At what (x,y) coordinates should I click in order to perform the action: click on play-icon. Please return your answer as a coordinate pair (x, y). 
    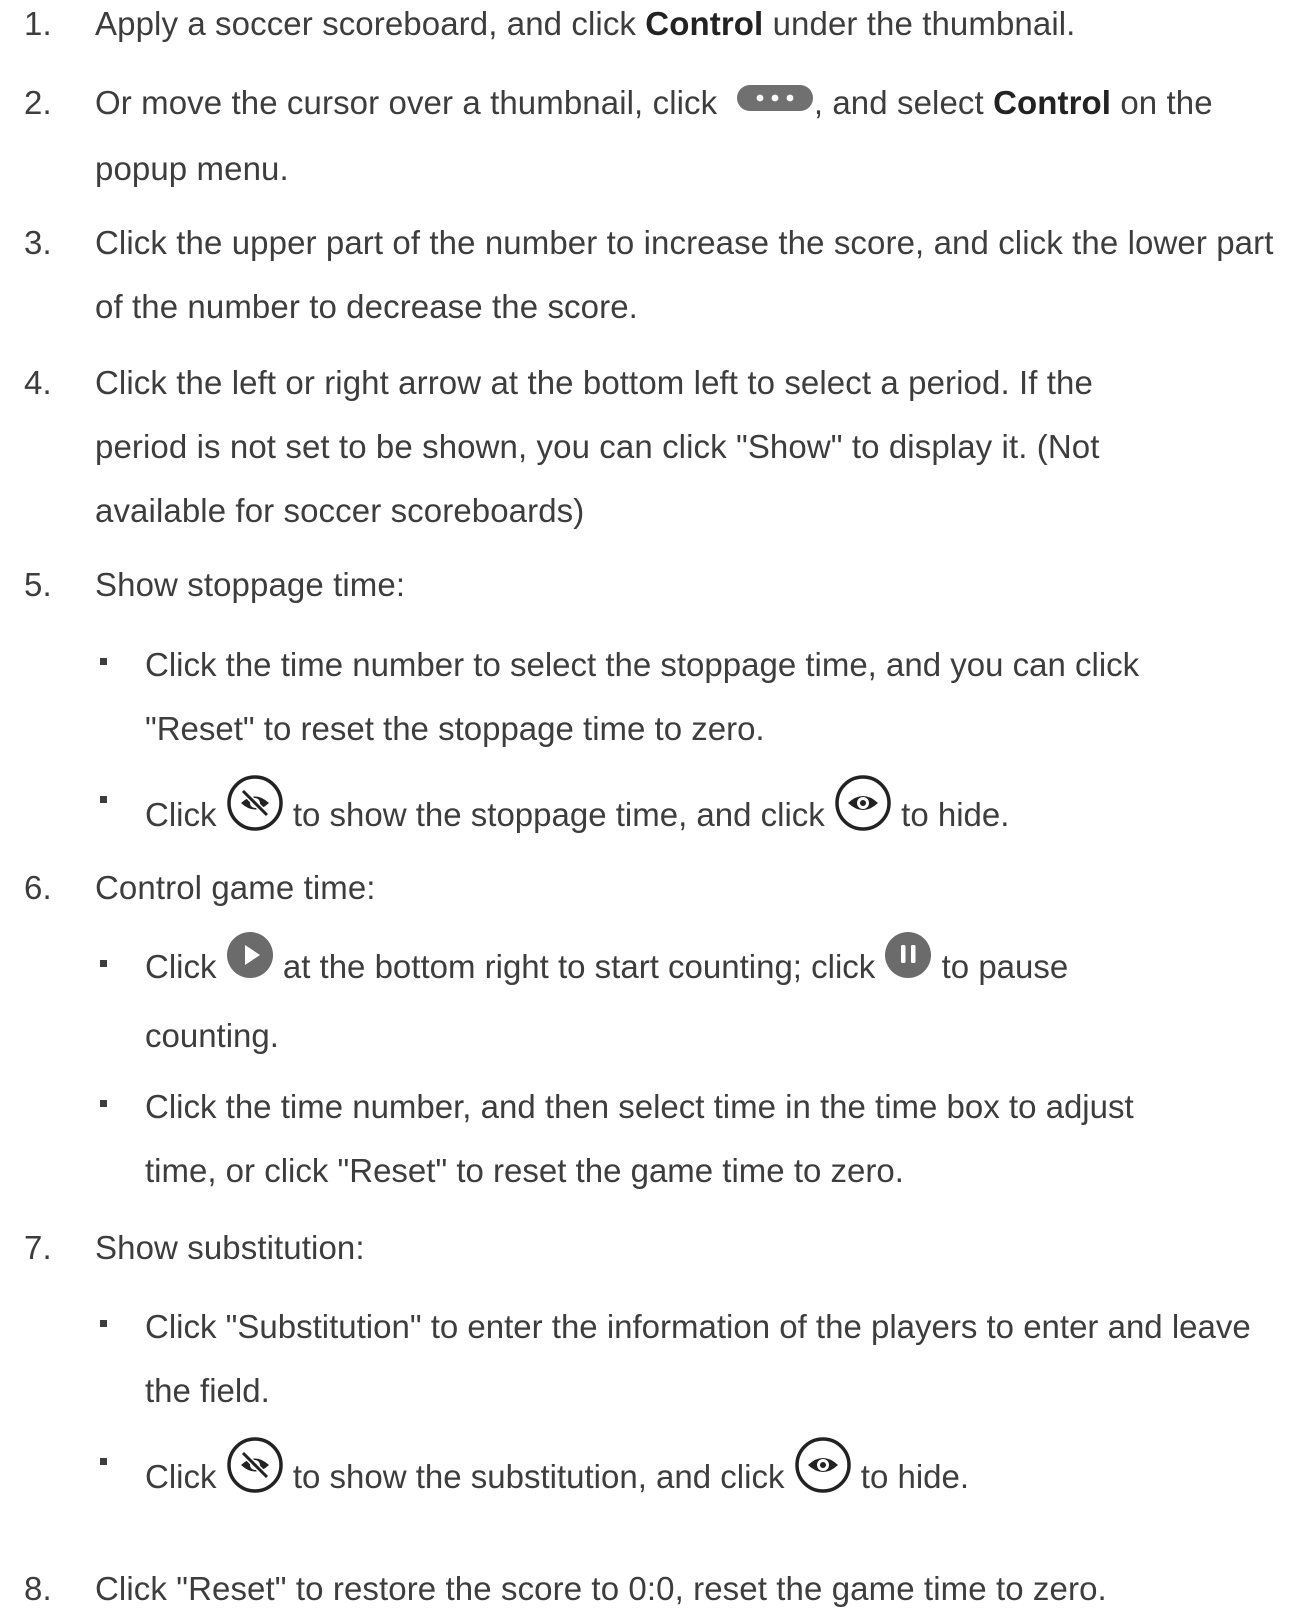
    Looking at the image, I should click on (250, 965).